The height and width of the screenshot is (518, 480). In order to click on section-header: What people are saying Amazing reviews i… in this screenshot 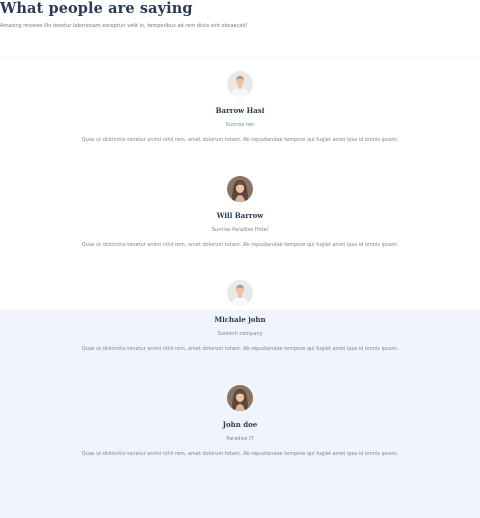, I will do `click(240, 15)`.